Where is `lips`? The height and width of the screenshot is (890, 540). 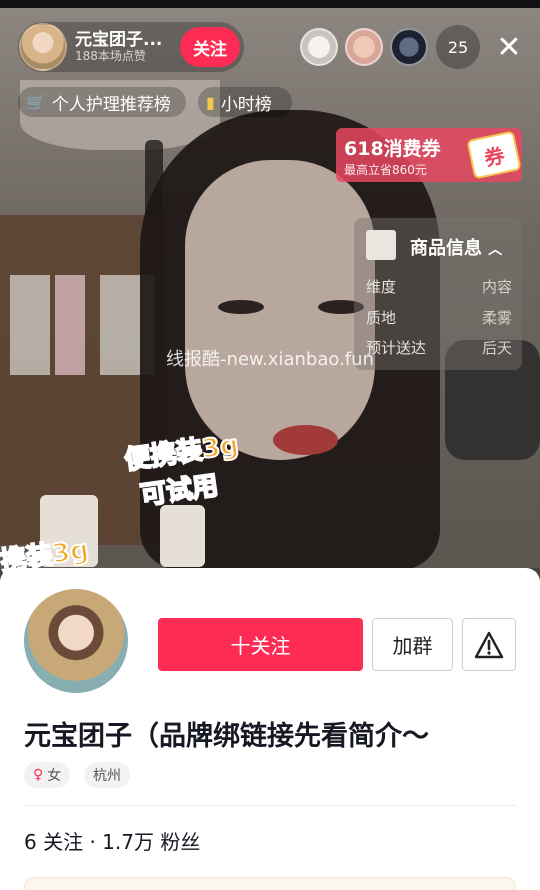
lips is located at coordinates (305, 440).